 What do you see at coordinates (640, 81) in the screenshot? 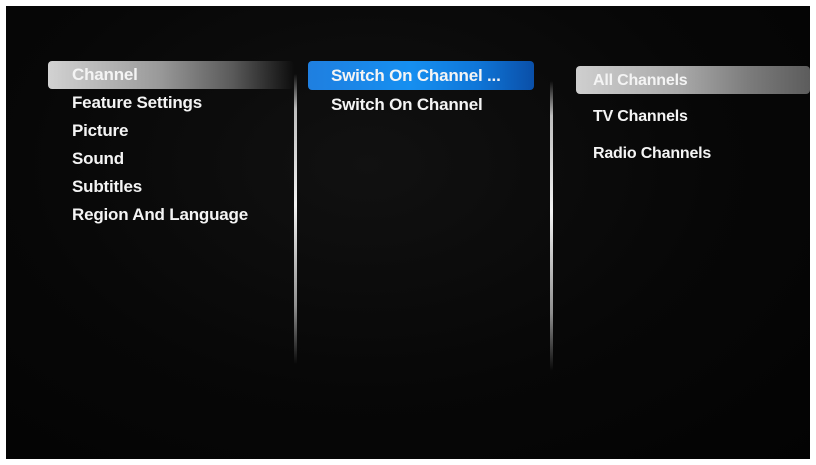
I see `menu-item-all-channels: All Channels` at bounding box center [640, 81].